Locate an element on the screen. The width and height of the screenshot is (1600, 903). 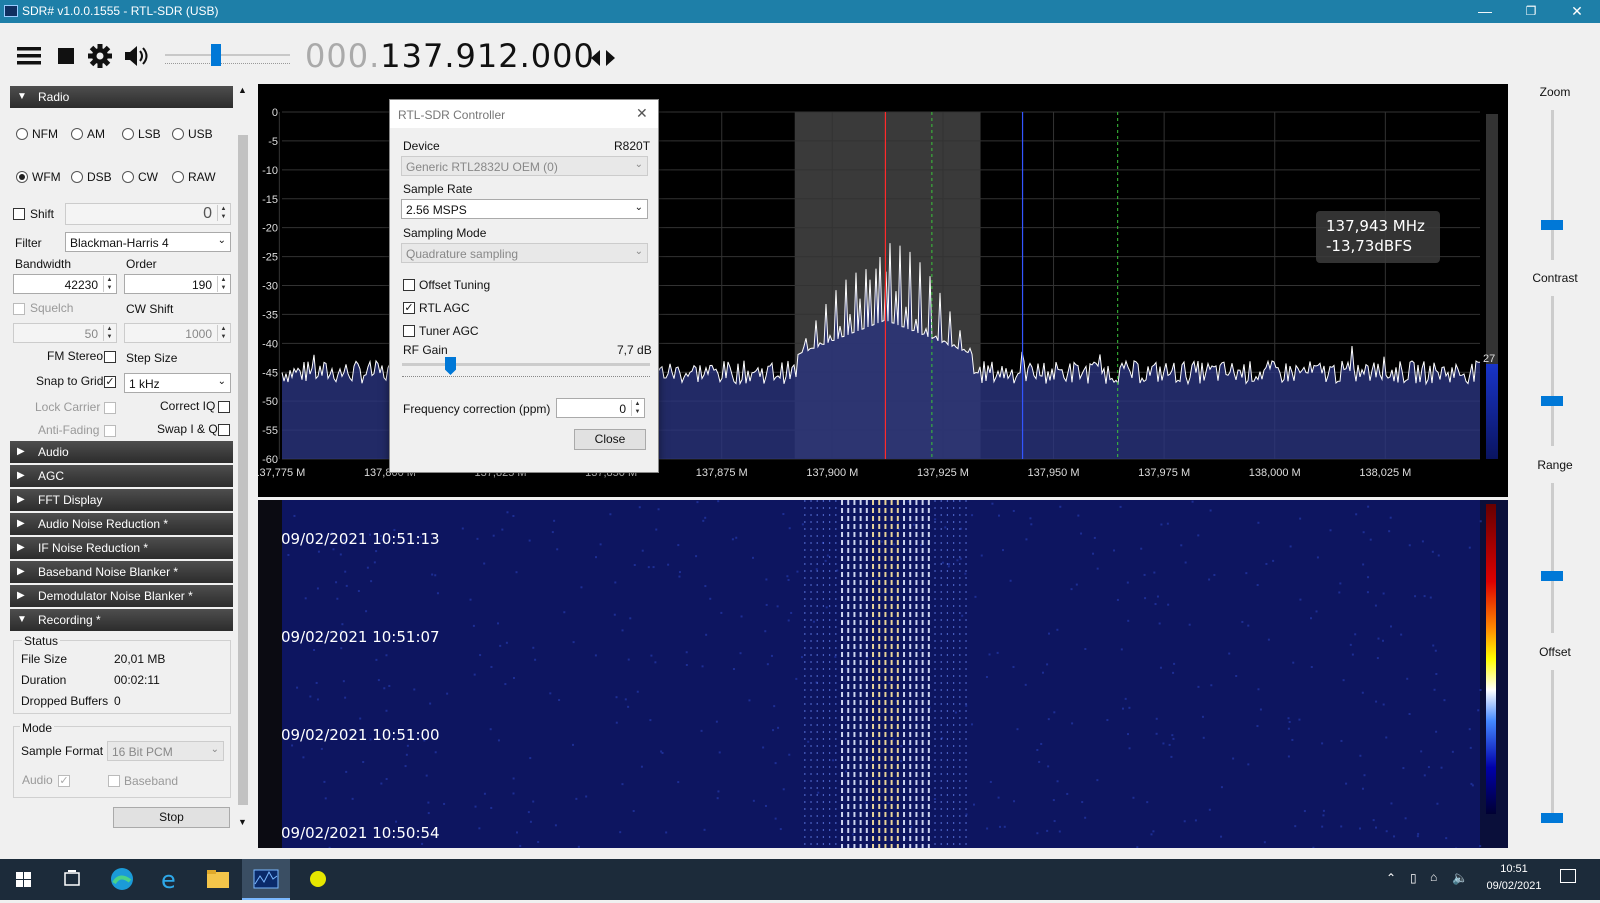
bandwidth-input: 42230▲▼ is located at coordinates (65, 284).